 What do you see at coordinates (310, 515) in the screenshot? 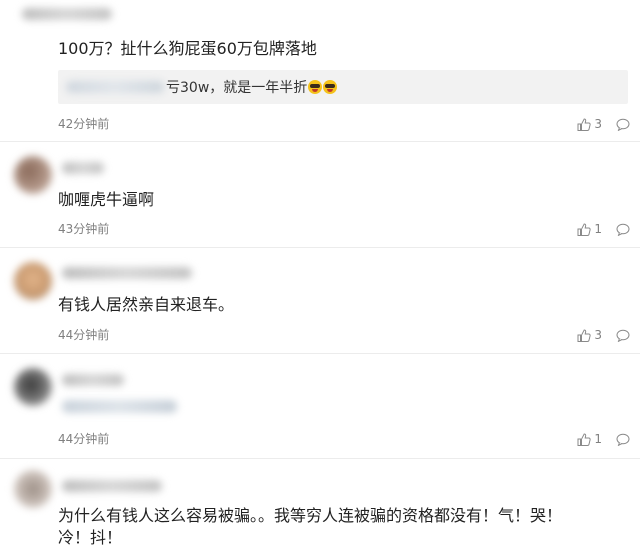
I see `comment-content-line-1: 为什么有钱人这么容易被骗。。我等穷人连被骗的资格都没有！气！哭！` at bounding box center [310, 515].